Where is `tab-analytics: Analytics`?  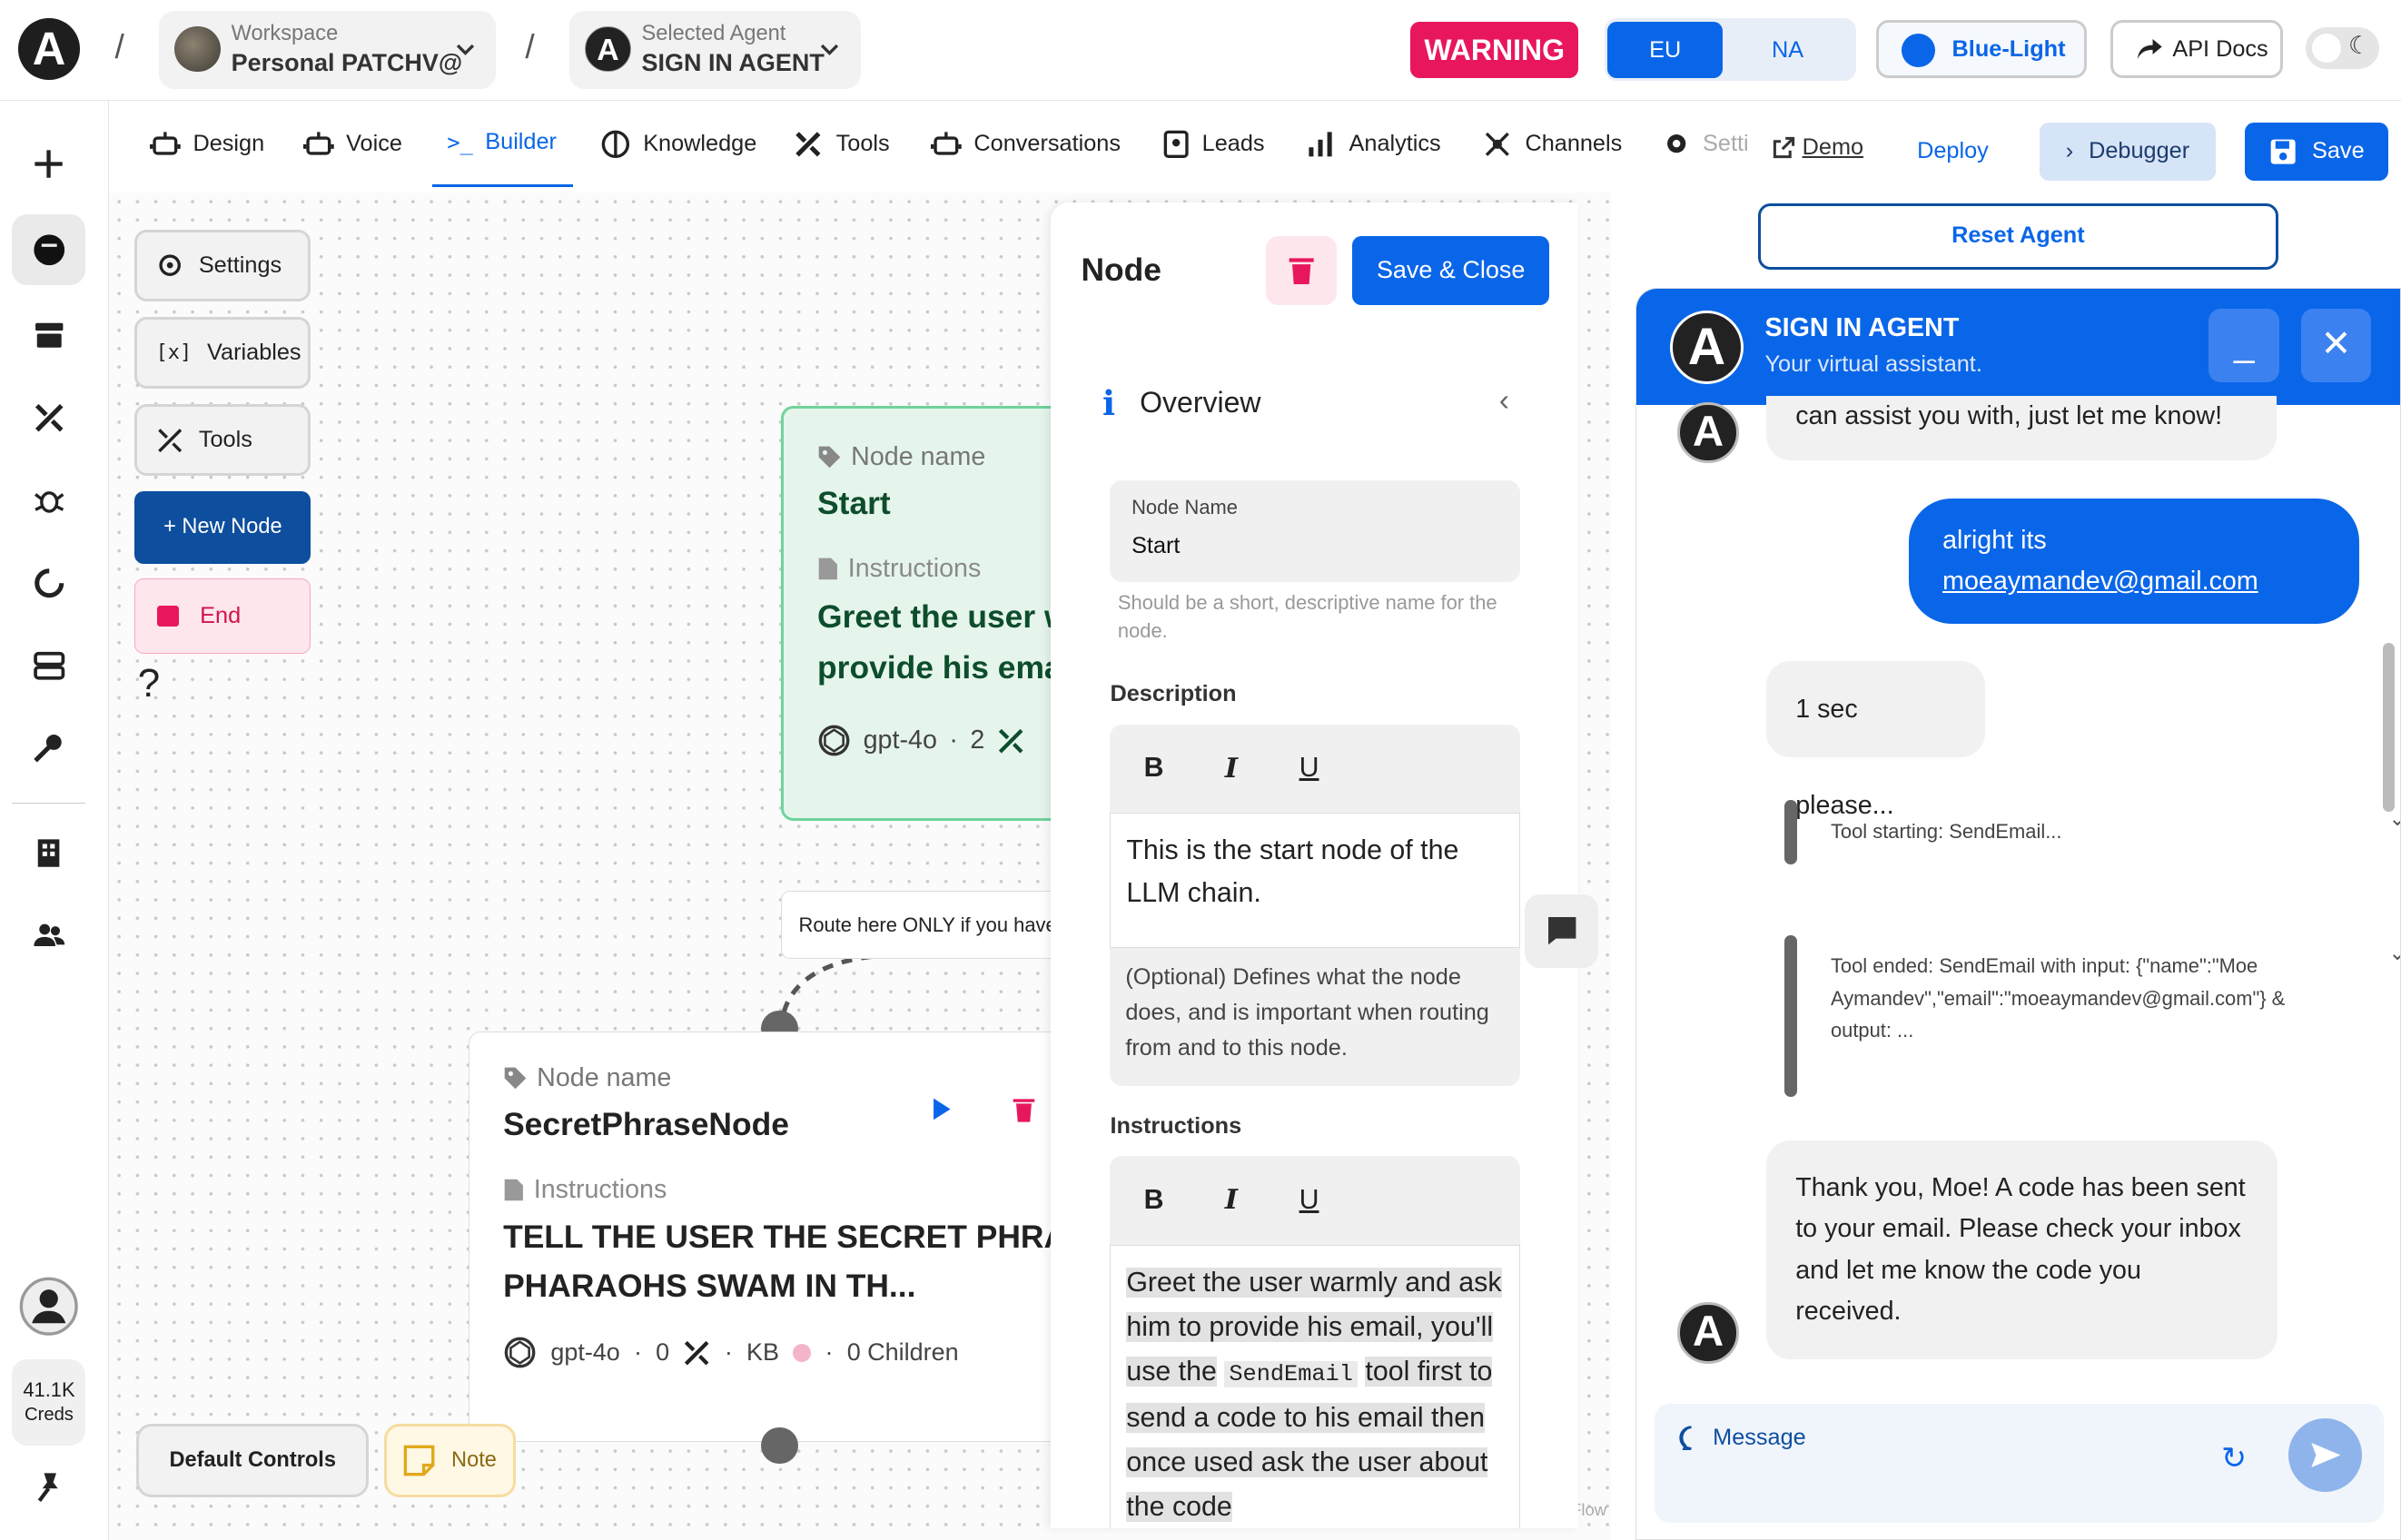 tab-analytics: Analytics is located at coordinates (1373, 143).